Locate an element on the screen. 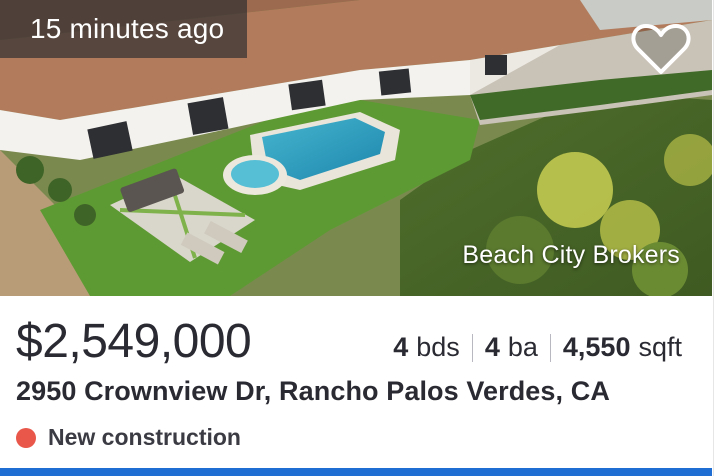  beds-value: 4 is located at coordinates (401, 347).